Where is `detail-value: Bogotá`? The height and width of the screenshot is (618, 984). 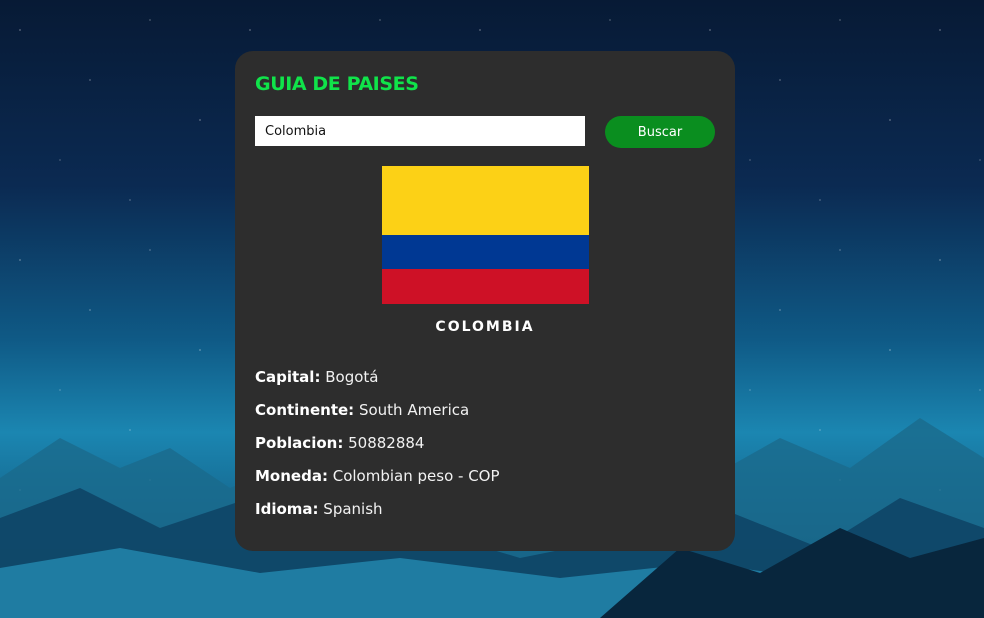
detail-value: Bogotá is located at coordinates (352, 377).